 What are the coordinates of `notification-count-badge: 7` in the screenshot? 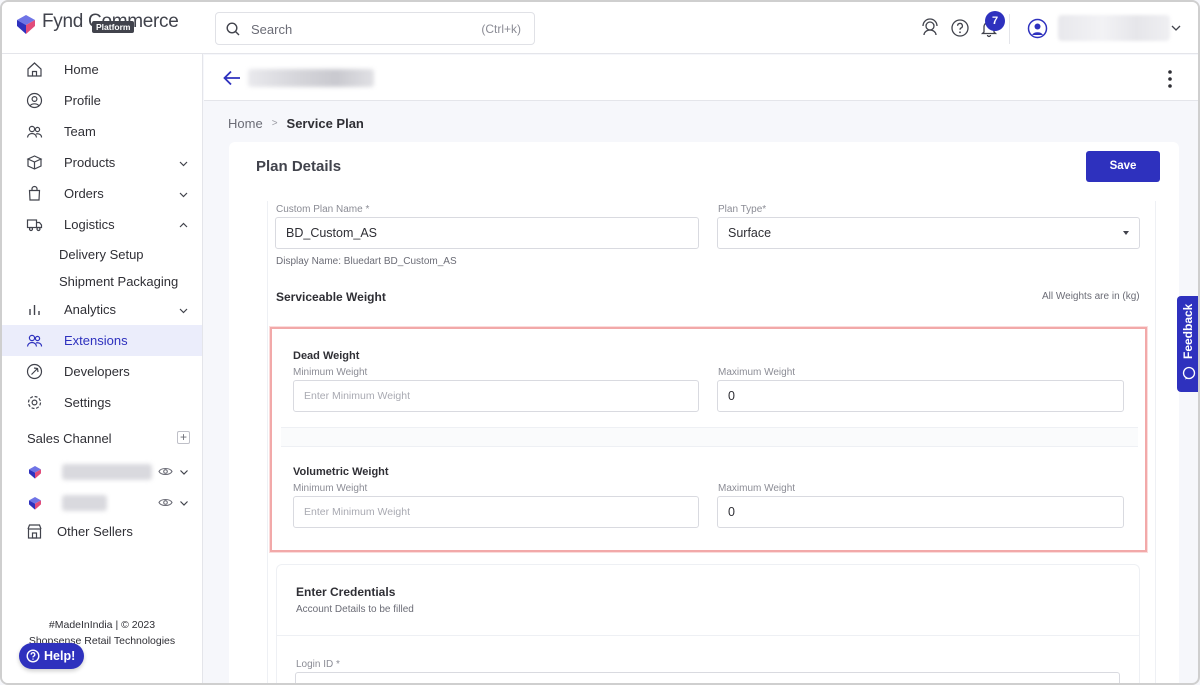 It's located at (995, 21).